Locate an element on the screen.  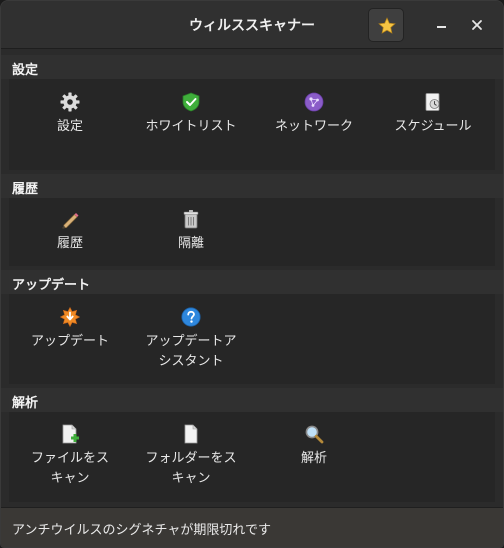
settings-label: 設定 is located at coordinates (69, 126).